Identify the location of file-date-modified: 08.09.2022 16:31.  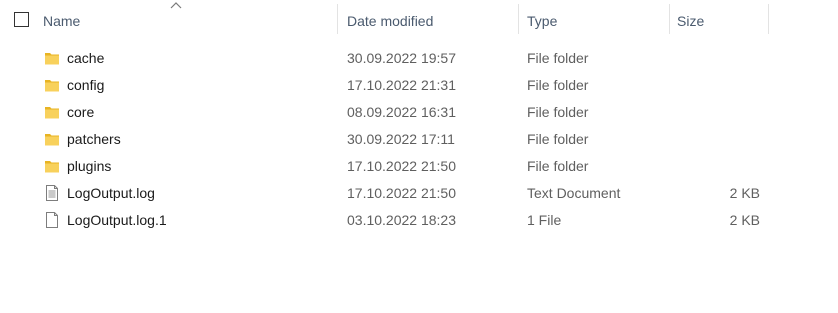
(401, 112).